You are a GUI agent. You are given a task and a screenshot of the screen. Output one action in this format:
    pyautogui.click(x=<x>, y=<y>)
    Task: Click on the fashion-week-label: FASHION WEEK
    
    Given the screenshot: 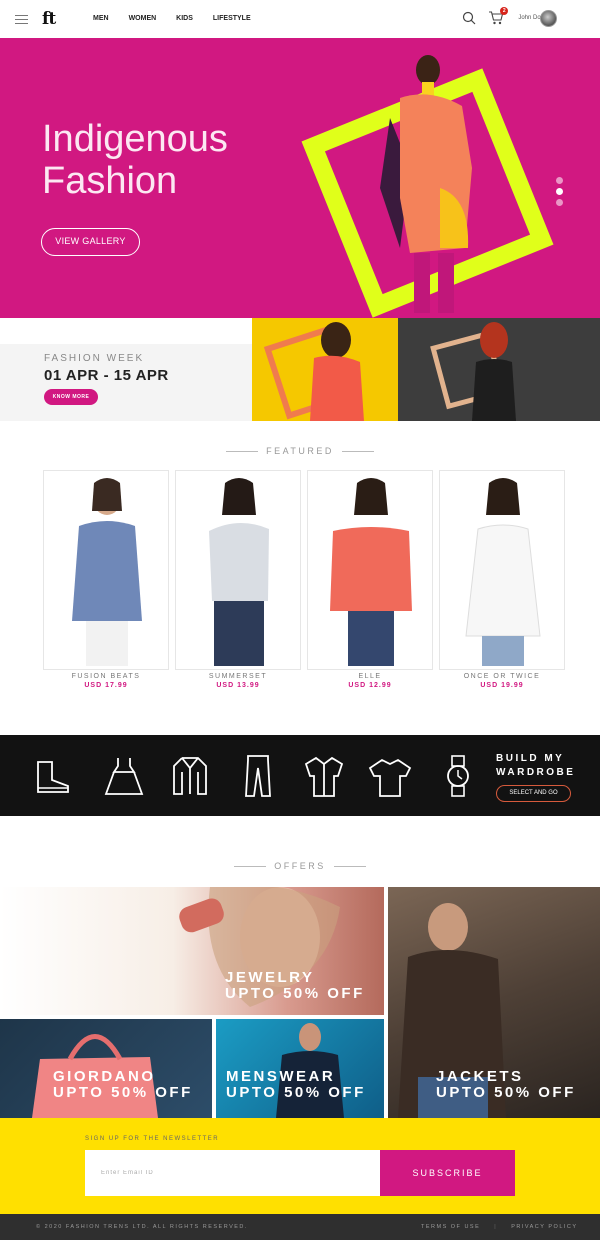 What is the action you would take?
    pyautogui.click(x=94, y=358)
    